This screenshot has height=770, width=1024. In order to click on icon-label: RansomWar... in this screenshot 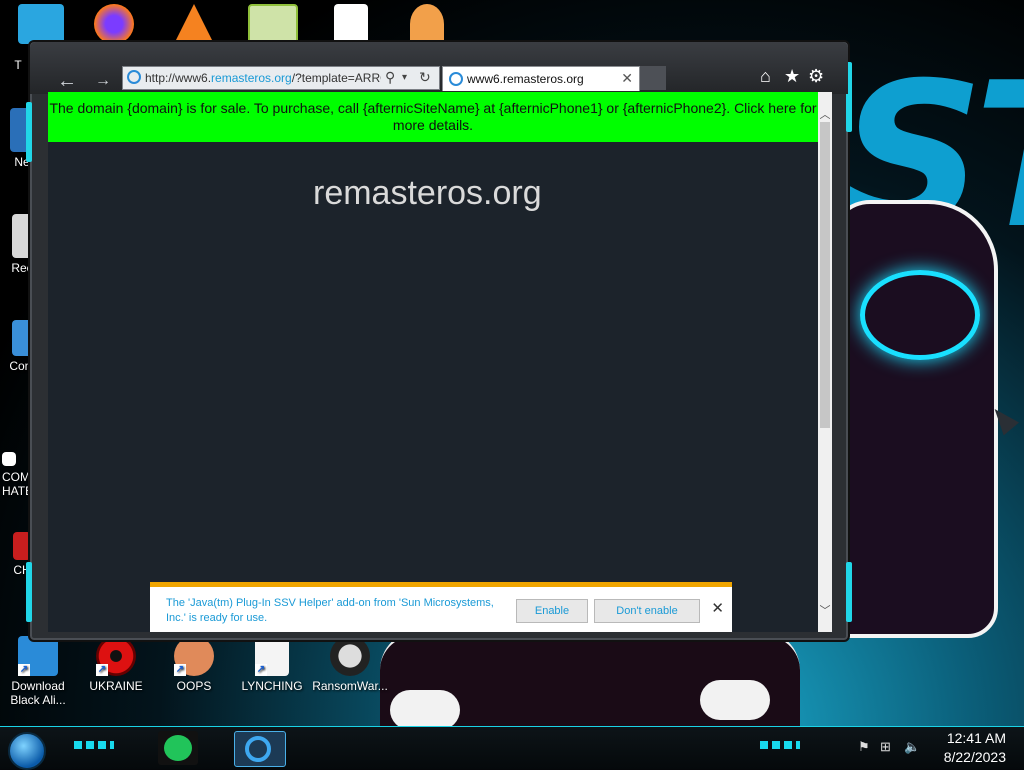, I will do `click(350, 686)`.